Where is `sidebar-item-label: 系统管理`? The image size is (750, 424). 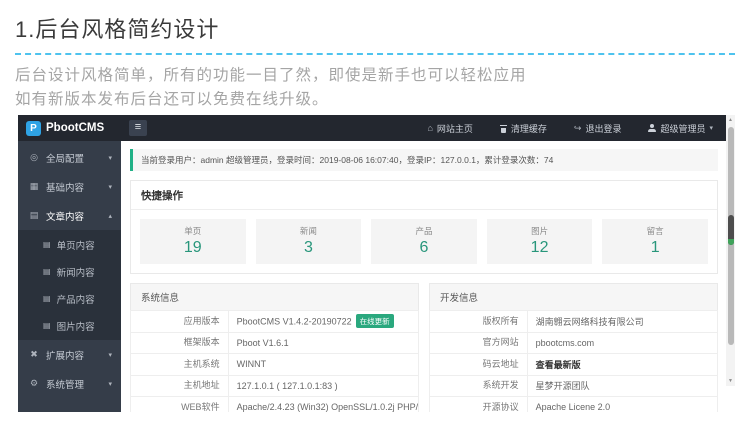
sidebar-item-label: 系统管理 is located at coordinates (65, 385).